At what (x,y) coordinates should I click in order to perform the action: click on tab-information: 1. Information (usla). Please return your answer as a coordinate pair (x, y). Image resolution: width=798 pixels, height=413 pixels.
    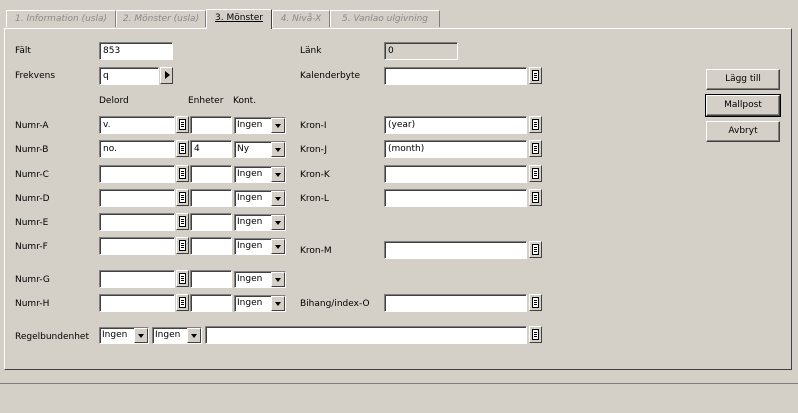
    Looking at the image, I should click on (61, 18).